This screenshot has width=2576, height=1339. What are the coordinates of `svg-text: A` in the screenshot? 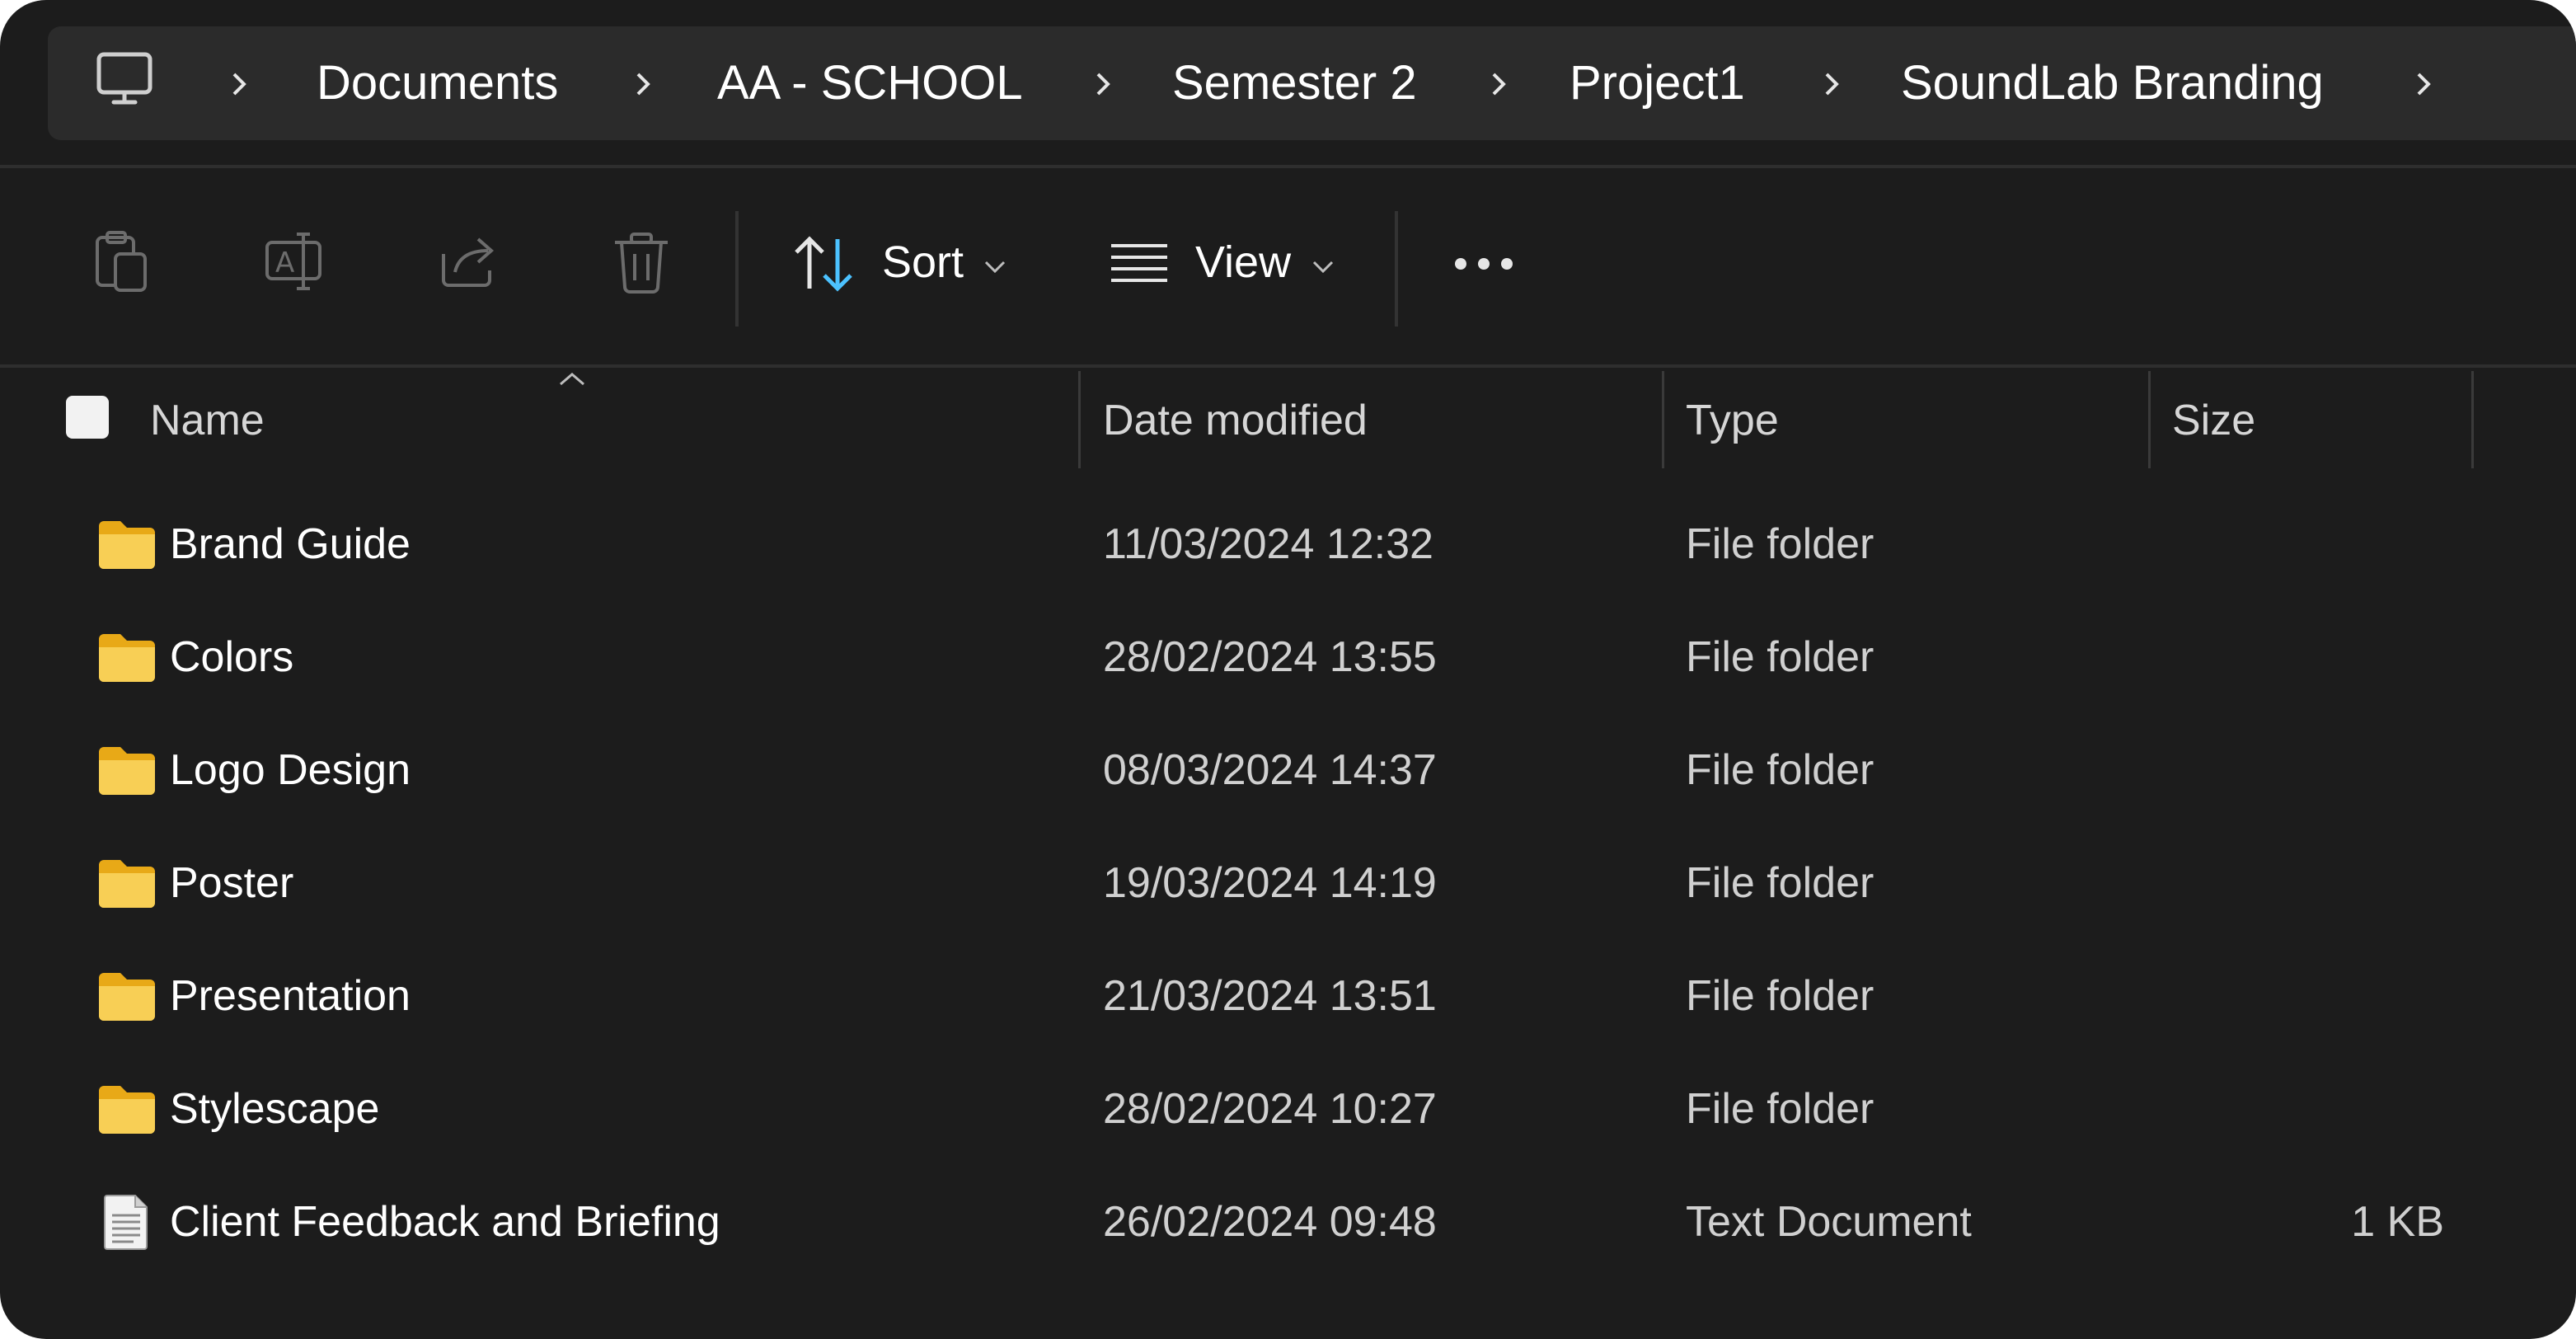 It's located at (284, 263).